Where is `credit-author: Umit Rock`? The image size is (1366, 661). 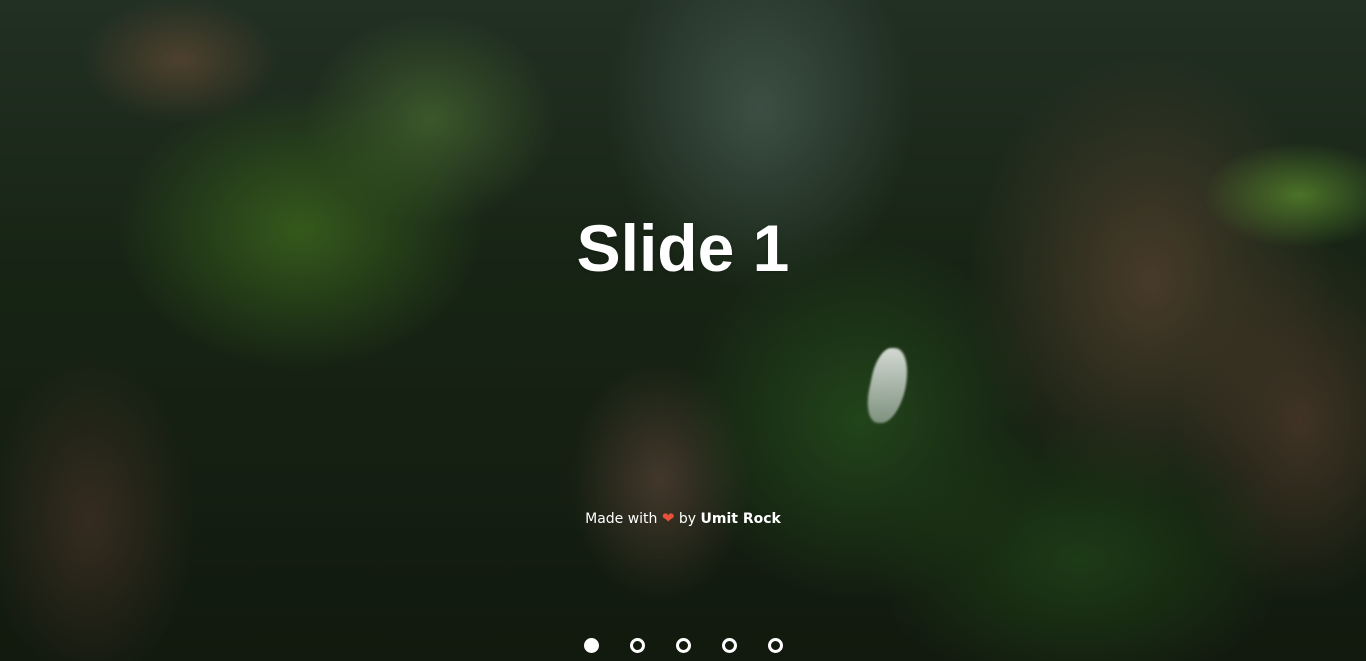
credit-author: Umit Rock is located at coordinates (741, 519).